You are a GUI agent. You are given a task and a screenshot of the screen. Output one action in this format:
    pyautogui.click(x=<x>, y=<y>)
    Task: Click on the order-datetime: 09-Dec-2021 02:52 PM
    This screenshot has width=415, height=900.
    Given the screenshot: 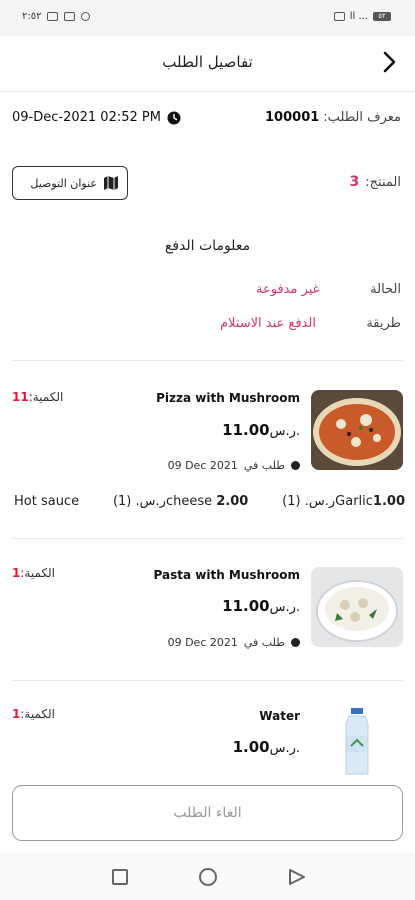 What is the action you would take?
    pyautogui.click(x=86, y=117)
    